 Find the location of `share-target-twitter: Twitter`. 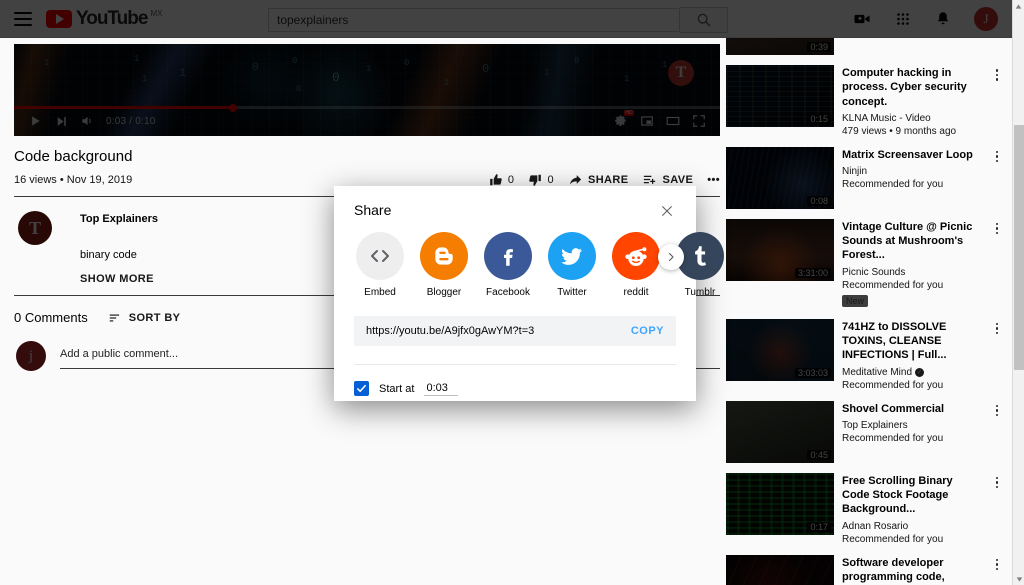

share-target-twitter: Twitter is located at coordinates (572, 265).